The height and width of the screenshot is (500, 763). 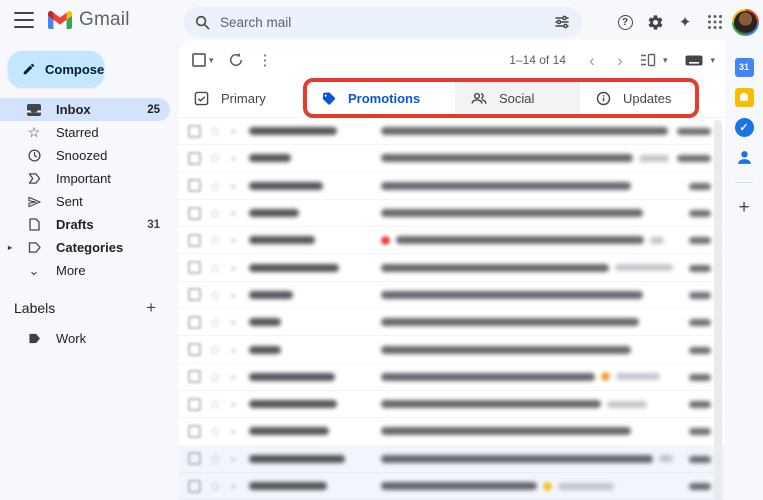 What do you see at coordinates (715, 22) in the screenshot?
I see `apps-grid-icon` at bounding box center [715, 22].